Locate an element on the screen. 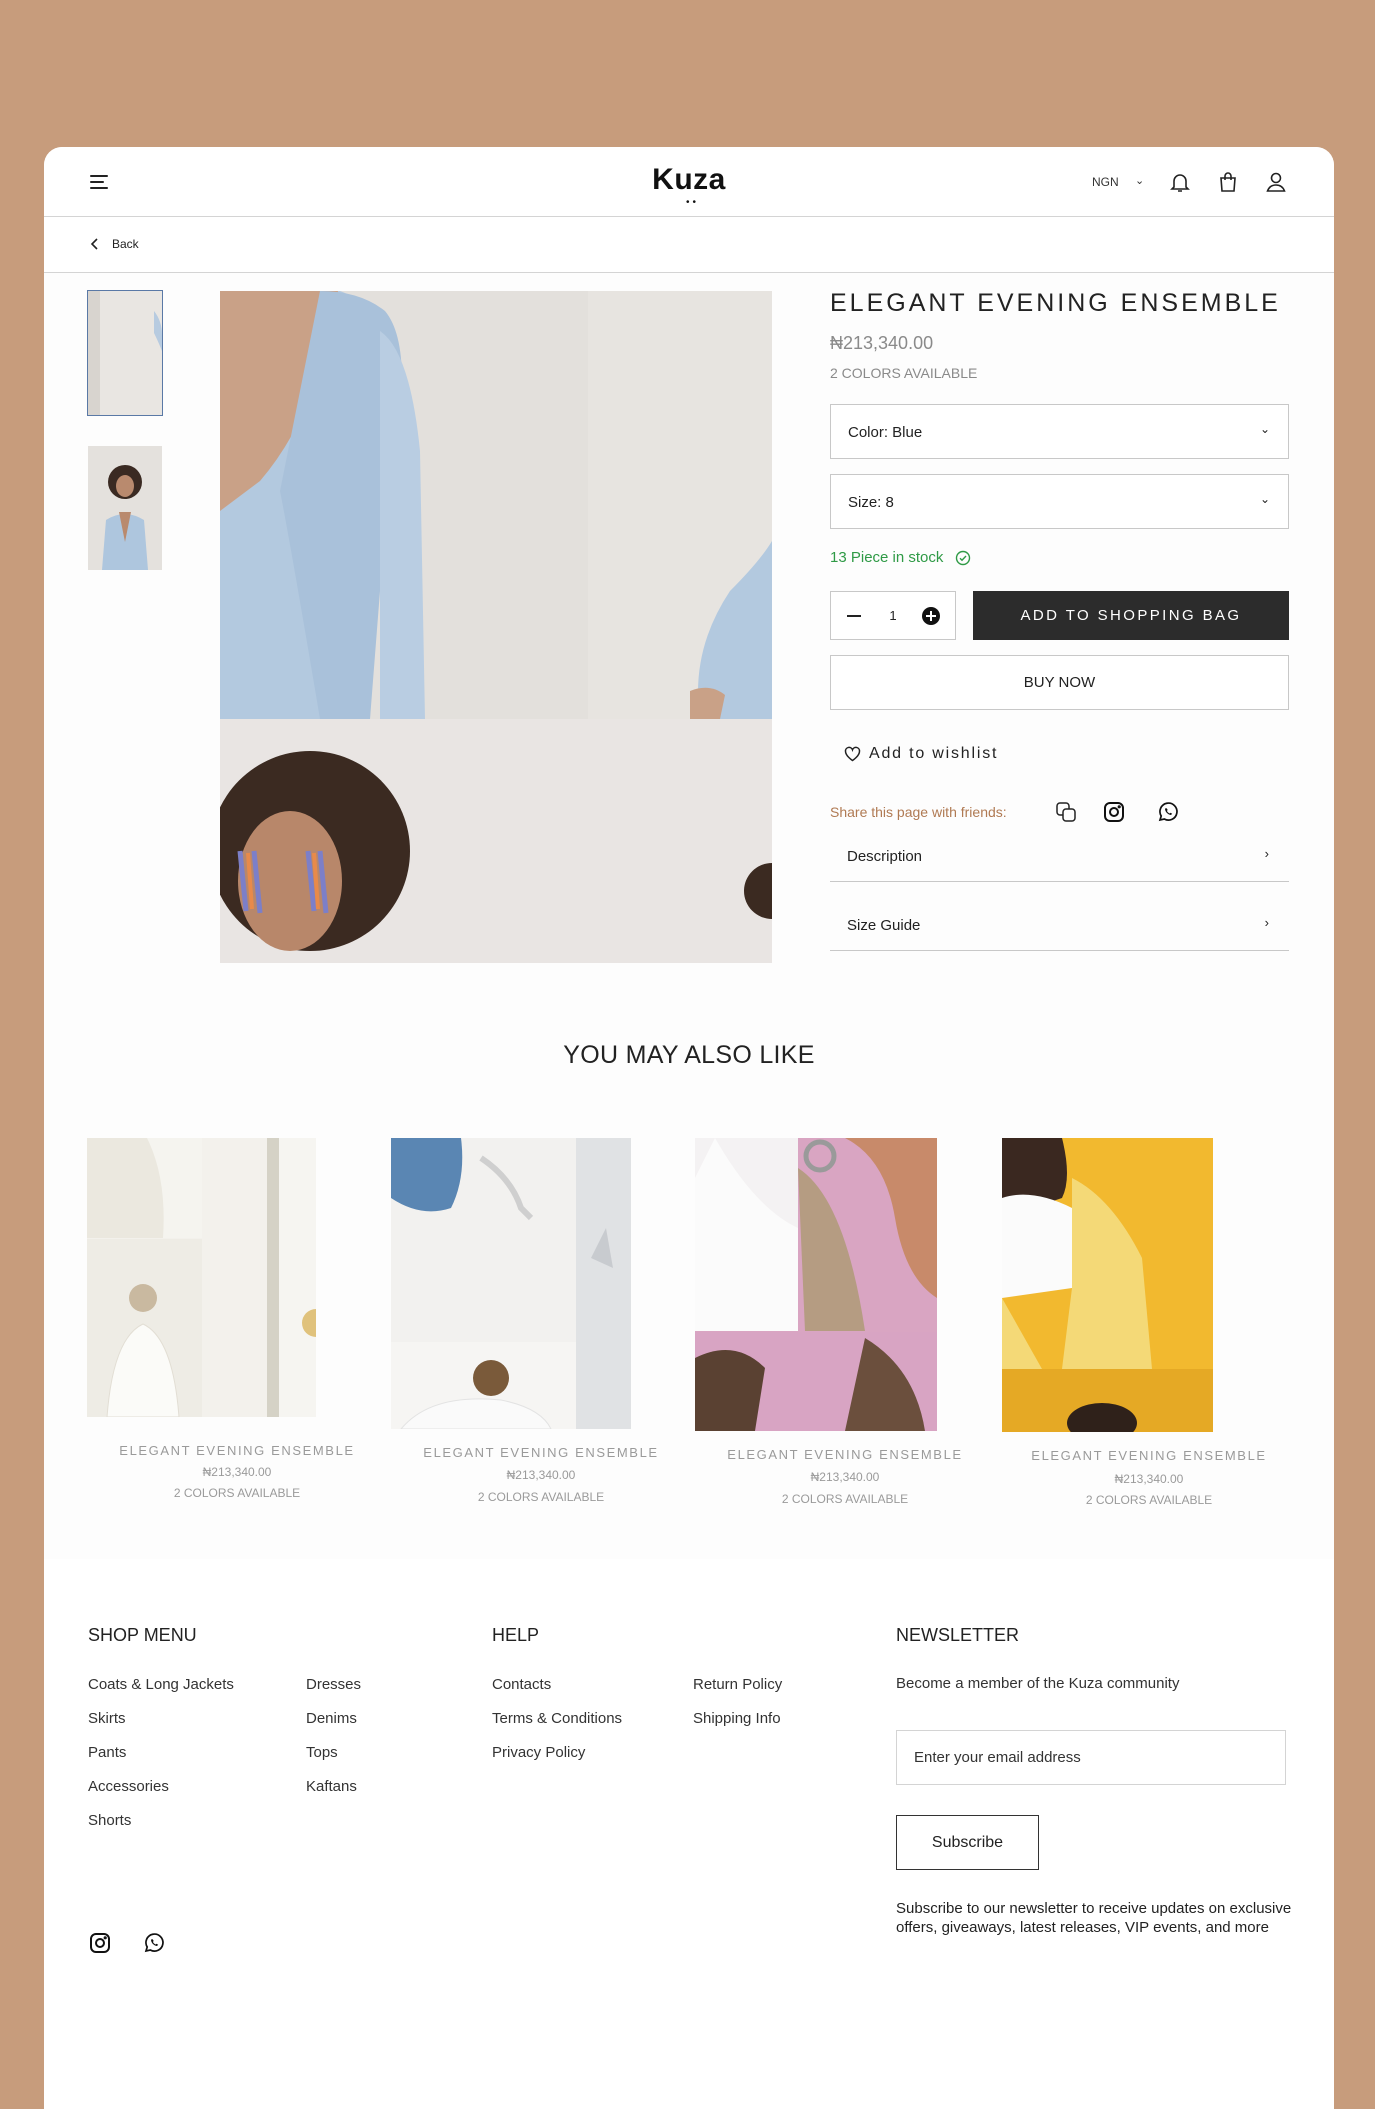  footer-link: Shorts is located at coordinates (109, 1820).